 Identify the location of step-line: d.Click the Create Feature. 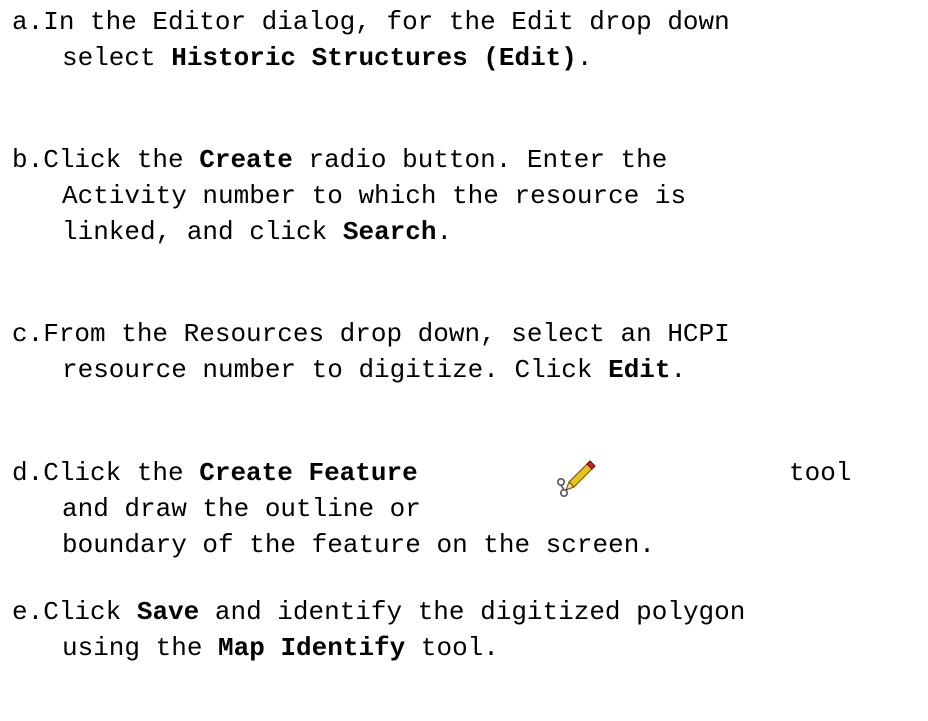
(465, 473).